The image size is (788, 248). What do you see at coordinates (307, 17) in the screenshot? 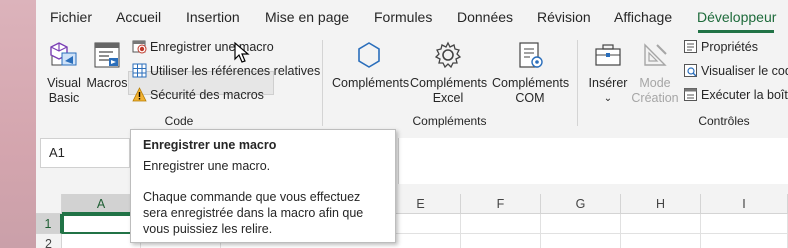
I see `tab-mise-en-page: Mise en page` at bounding box center [307, 17].